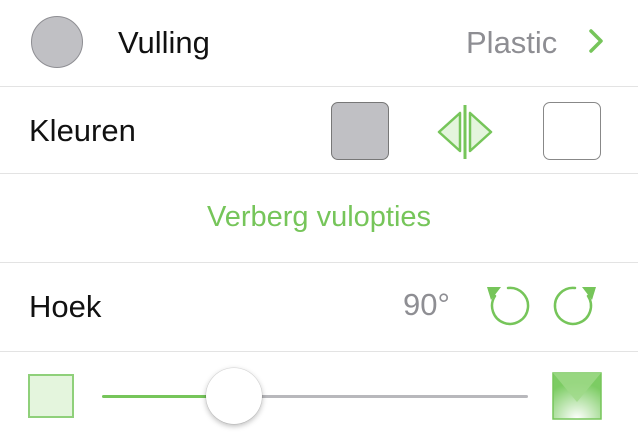 This screenshot has width=638, height=439. What do you see at coordinates (164, 42) in the screenshot?
I see `fill-label: Vulling` at bounding box center [164, 42].